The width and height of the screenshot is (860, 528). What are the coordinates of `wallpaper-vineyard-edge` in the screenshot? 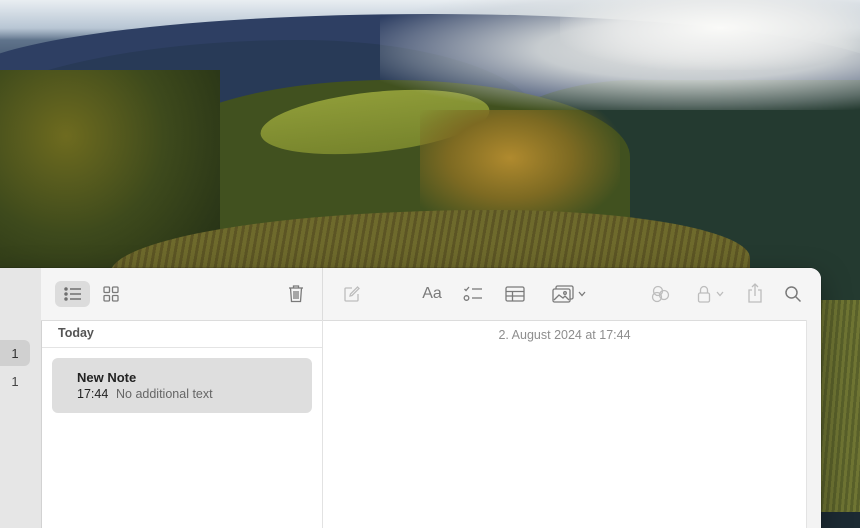 It's located at (840, 406).